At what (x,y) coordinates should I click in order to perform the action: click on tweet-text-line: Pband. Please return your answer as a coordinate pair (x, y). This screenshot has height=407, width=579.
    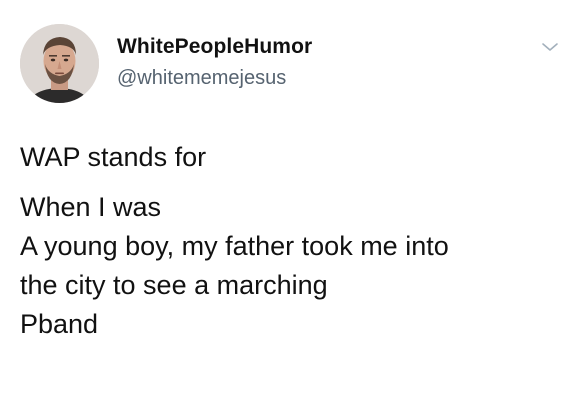
    Looking at the image, I should click on (59, 324).